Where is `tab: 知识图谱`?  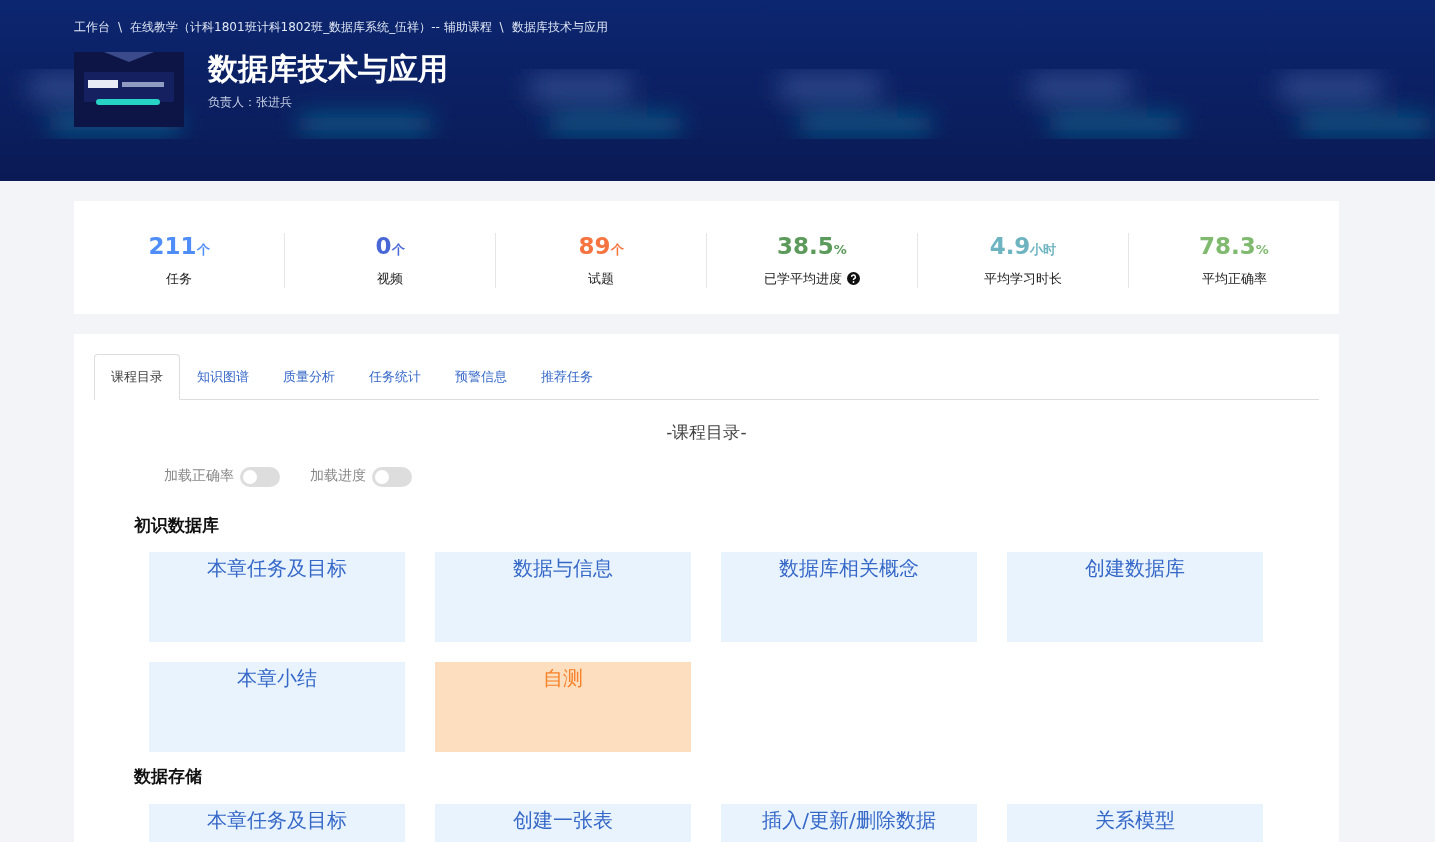
tab: 知识图谱 is located at coordinates (223, 377).